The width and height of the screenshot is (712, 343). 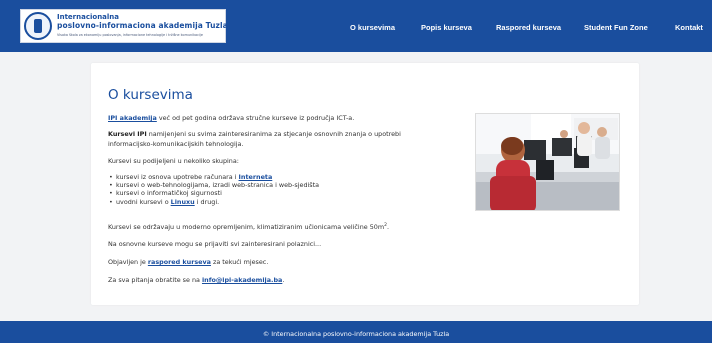 I want to click on paragraph-contact-end: ., so click(x=283, y=280).